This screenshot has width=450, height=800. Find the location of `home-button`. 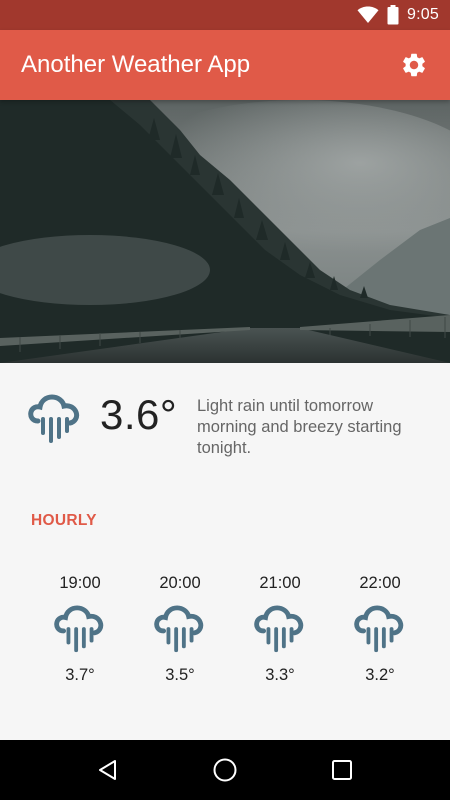

home-button is located at coordinates (225, 770).